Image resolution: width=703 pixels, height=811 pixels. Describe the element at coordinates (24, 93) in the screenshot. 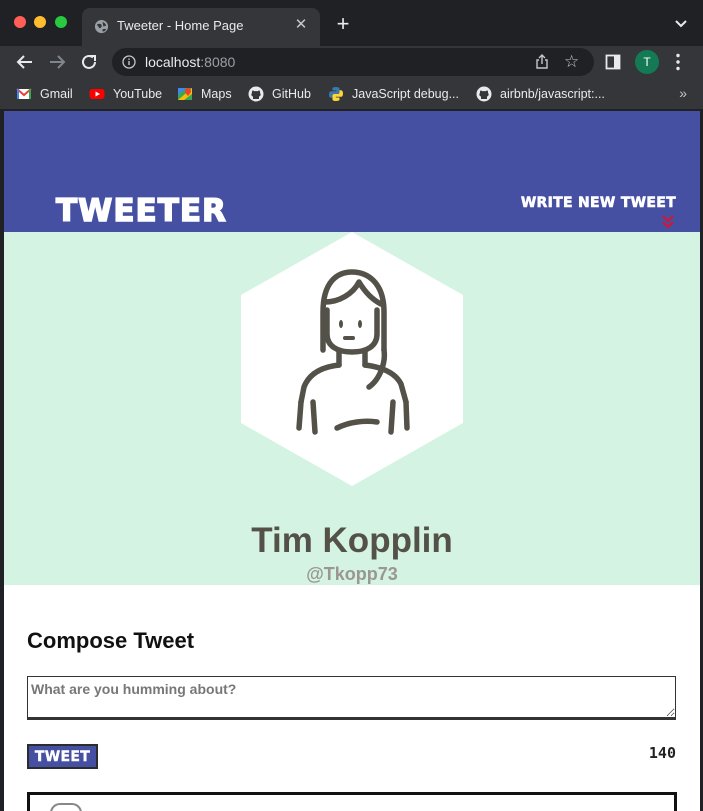

I see `gmail-icon` at that location.